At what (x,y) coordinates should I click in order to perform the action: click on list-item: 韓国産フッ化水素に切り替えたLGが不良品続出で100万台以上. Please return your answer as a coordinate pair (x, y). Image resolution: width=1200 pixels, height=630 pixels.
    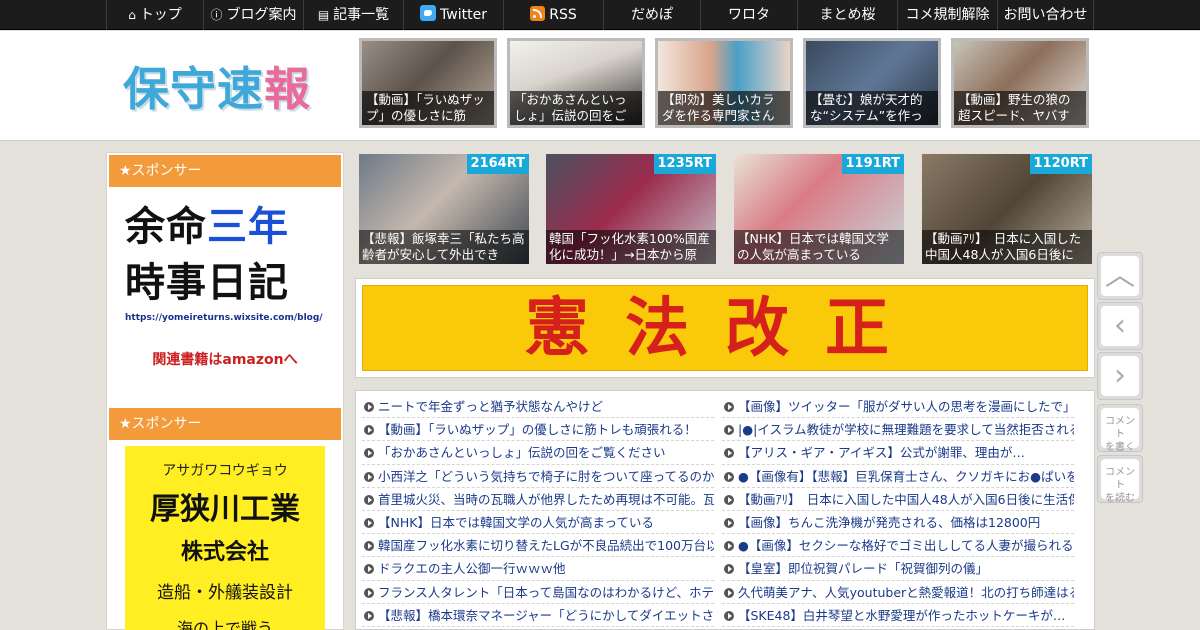
    Looking at the image, I should click on (538, 546).